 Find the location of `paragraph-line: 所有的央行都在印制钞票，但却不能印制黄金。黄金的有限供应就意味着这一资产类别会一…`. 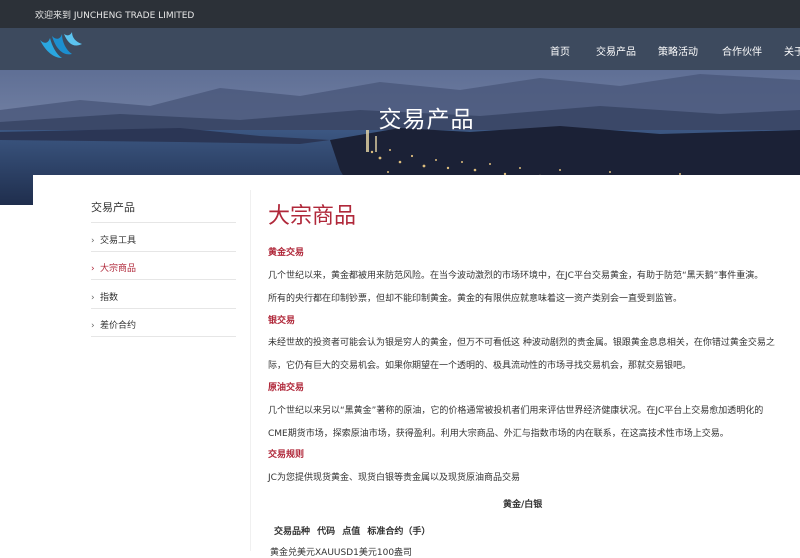

paragraph-line: 所有的央行都在印制钞票，但却不能印制黄金。黄金的有限供应就意味着这一资产类别会一… is located at coordinates (475, 299).